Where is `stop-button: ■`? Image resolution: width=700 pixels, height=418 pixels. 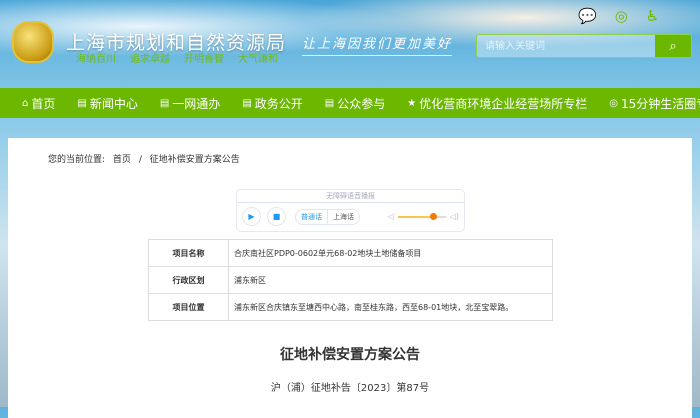
stop-button: ■ is located at coordinates (276, 216).